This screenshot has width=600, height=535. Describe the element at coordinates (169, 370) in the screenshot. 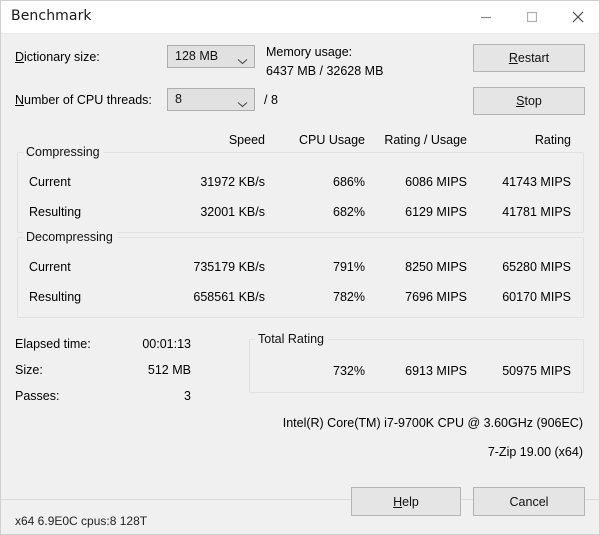

I see `size-value: 512 MB` at that location.